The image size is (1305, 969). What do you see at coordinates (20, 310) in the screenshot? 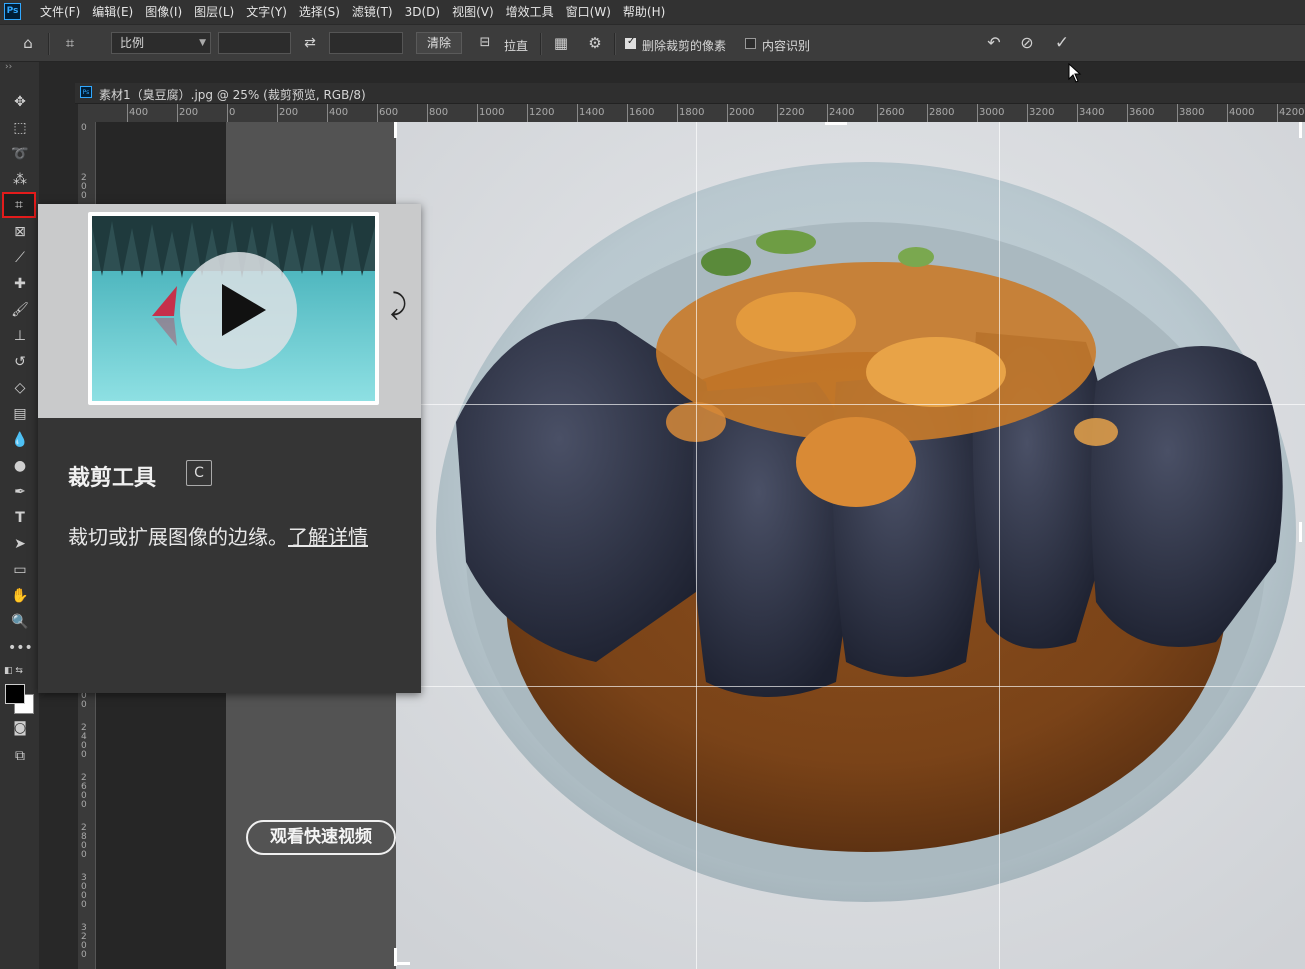
I see `brush-tool-icon: 🖌` at bounding box center [20, 310].